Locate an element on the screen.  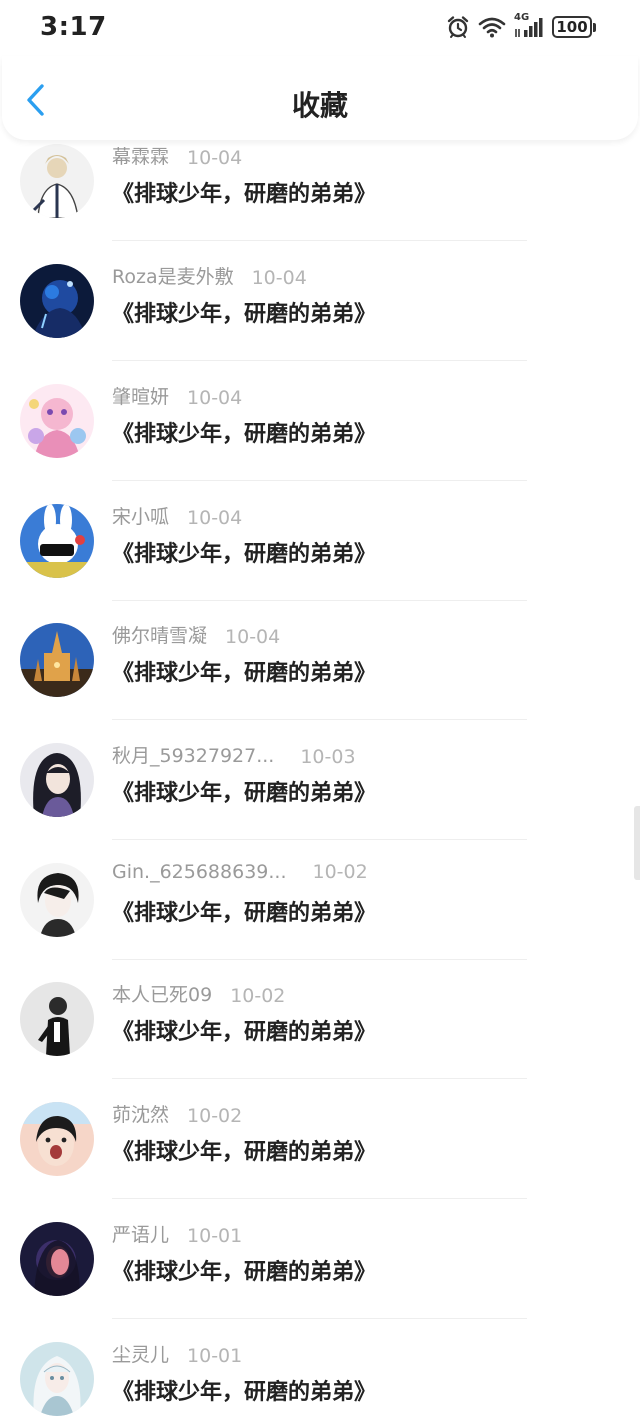
list-item: 尘灵儿 10-01 《排球少年，研磨的弟弟》 is located at coordinates (320, 1371).